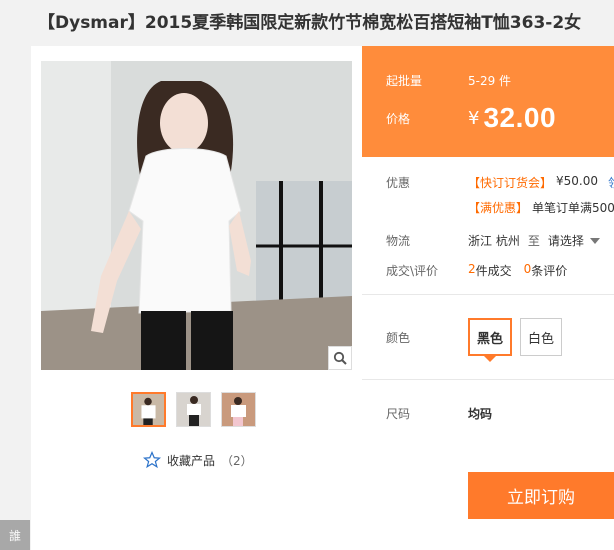  I want to click on size-value: 均码, so click(480, 413).